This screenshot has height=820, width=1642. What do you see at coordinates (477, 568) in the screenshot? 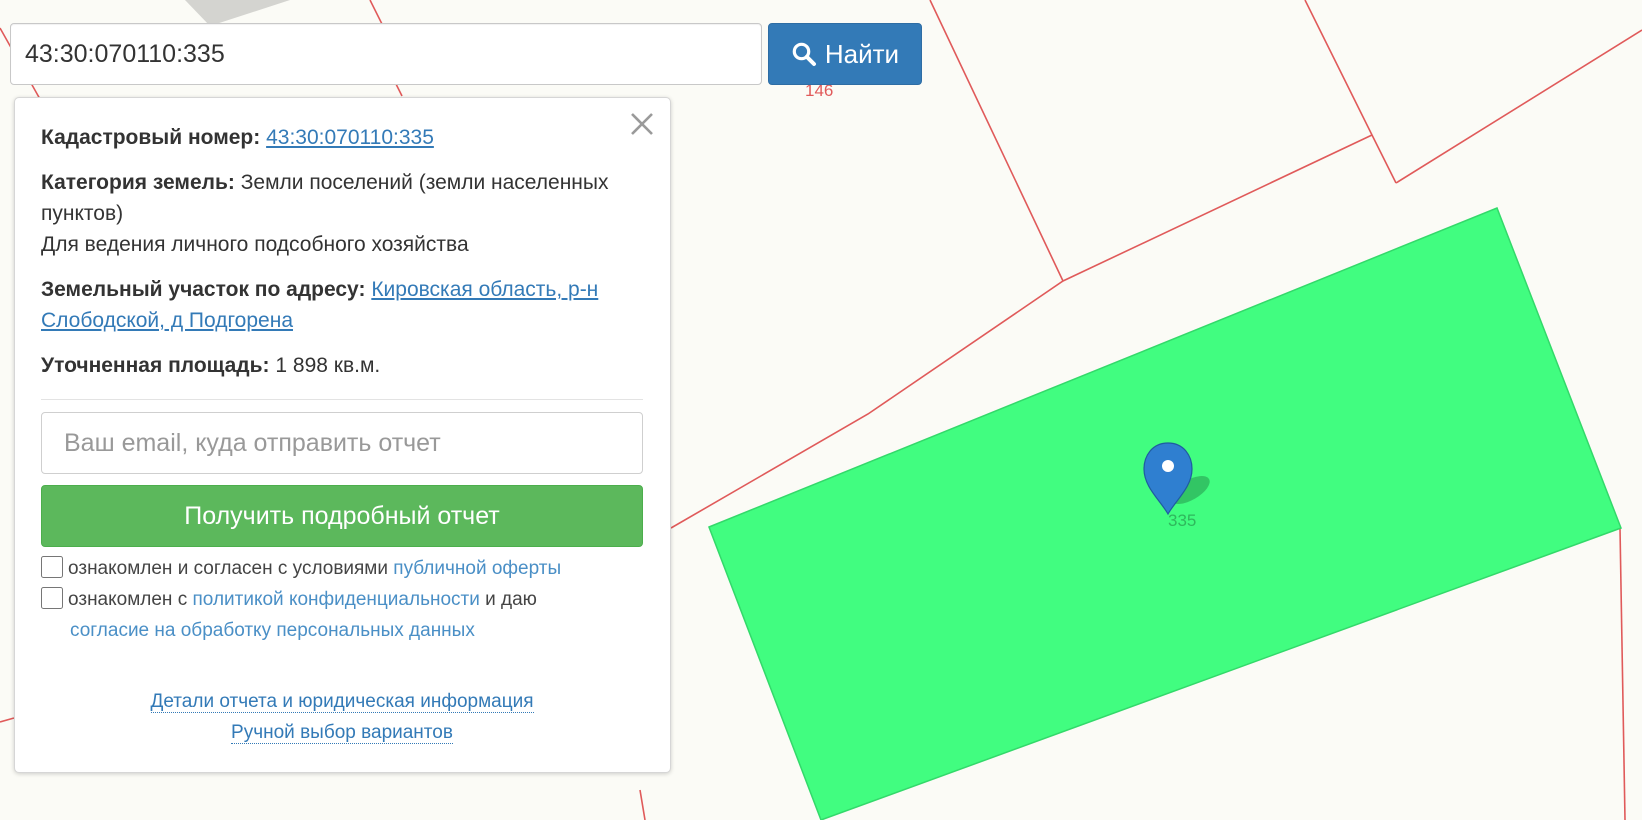
I see `public-offer-link: публичной оферты` at bounding box center [477, 568].